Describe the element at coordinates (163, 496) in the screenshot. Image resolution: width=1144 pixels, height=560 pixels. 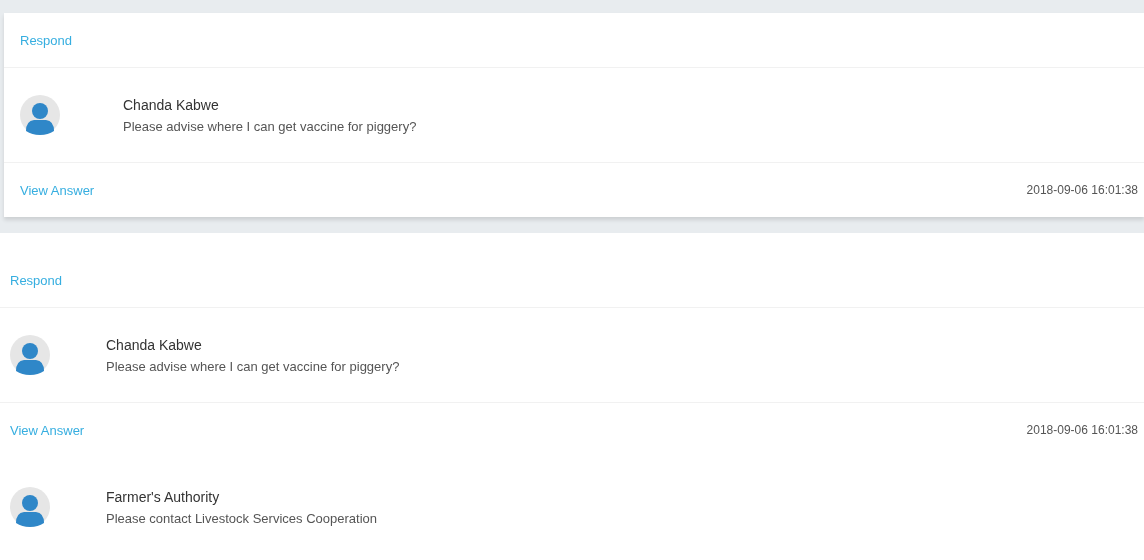
I see `author-name: Farmer's Authority` at that location.